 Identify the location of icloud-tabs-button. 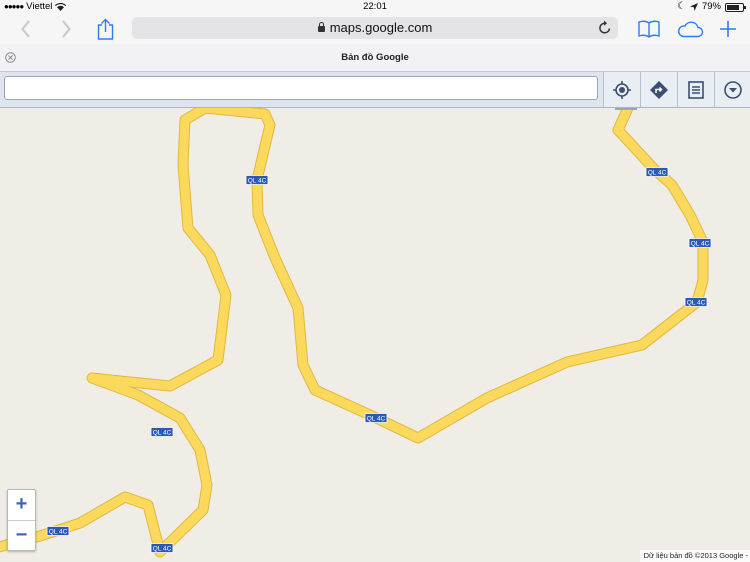
(690, 29).